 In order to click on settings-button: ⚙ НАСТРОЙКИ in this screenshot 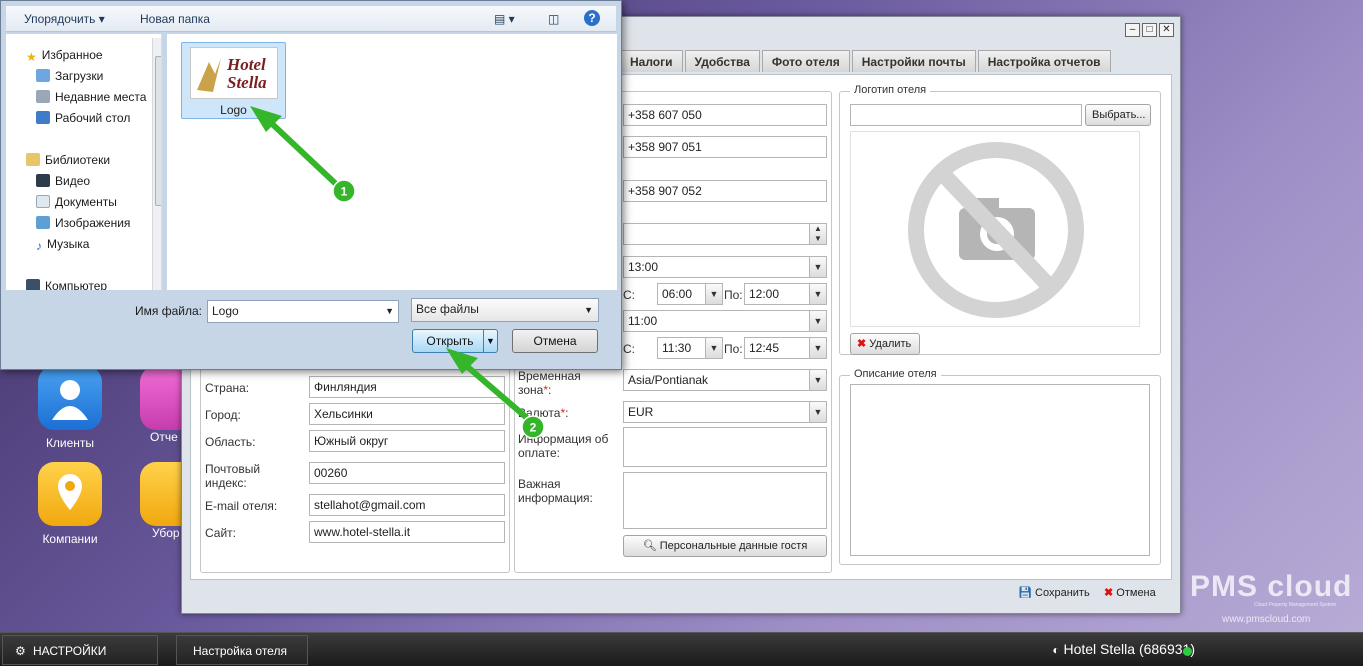, I will do `click(80, 650)`.